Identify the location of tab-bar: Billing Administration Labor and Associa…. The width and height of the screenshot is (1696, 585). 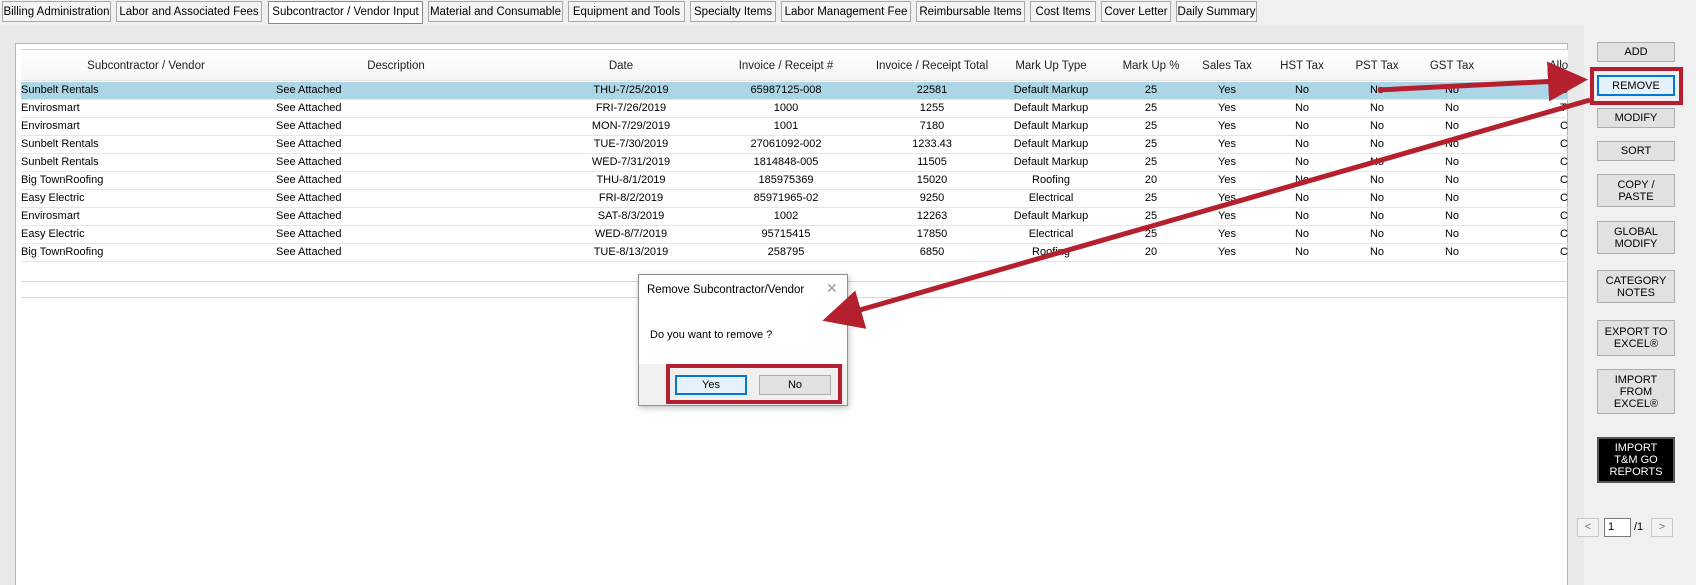
(848, 13).